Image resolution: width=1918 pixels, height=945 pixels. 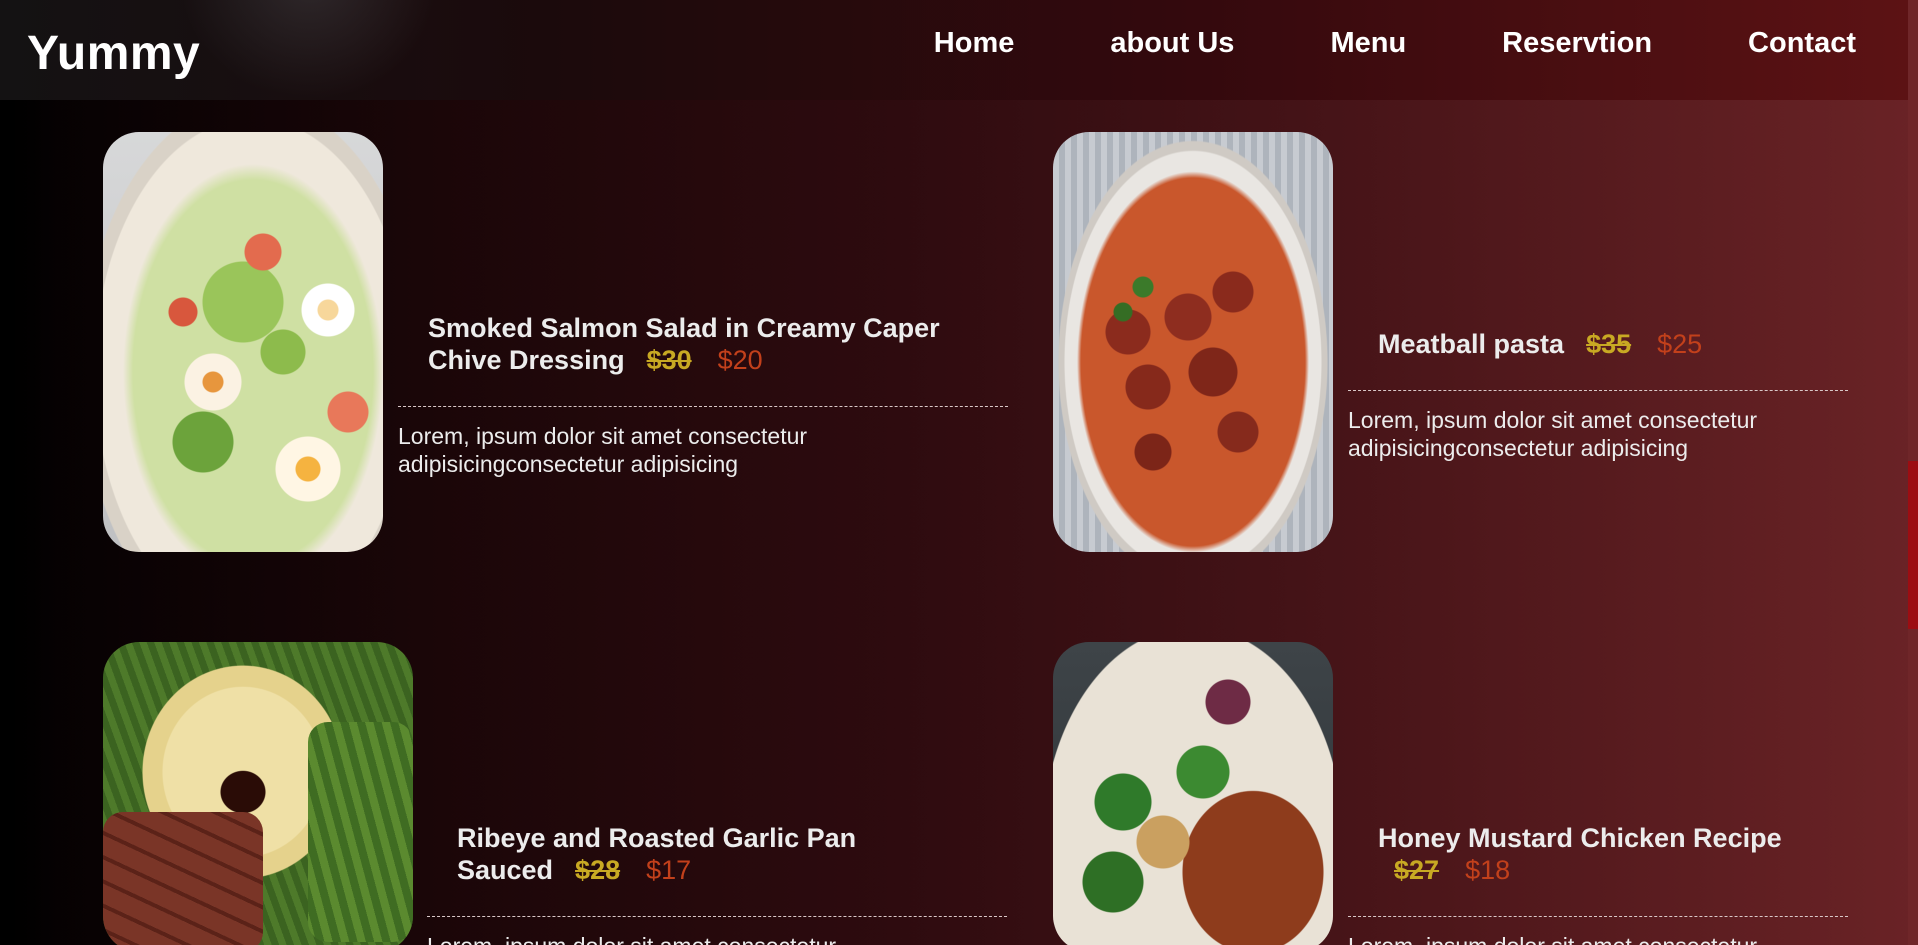 What do you see at coordinates (505, 870) in the screenshot?
I see `dish-title-line2: Sauced` at bounding box center [505, 870].